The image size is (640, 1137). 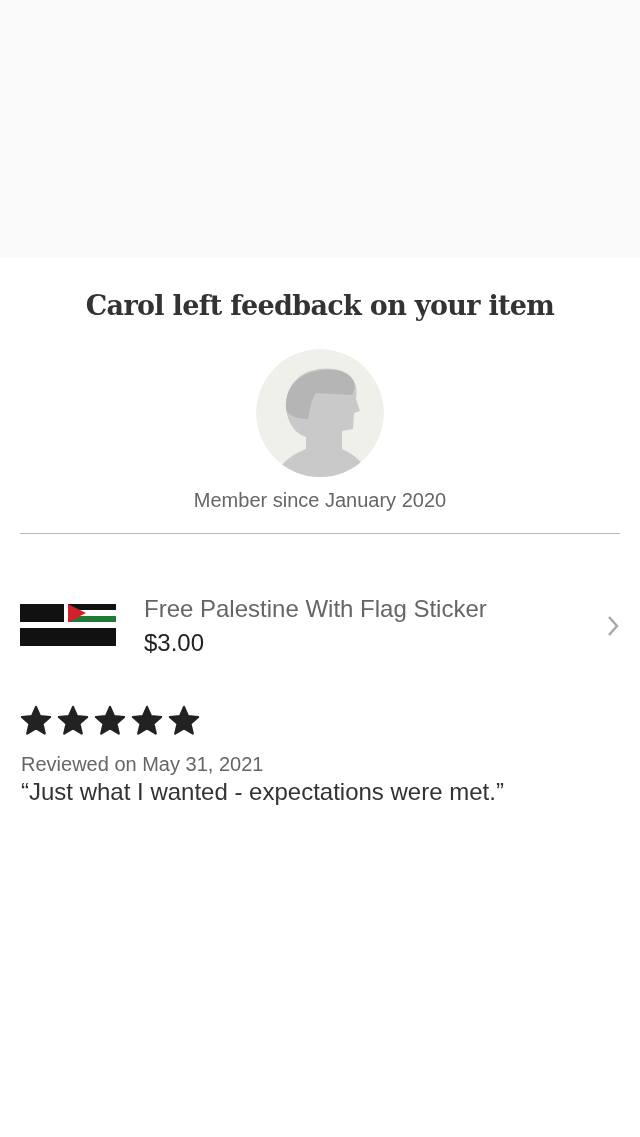 What do you see at coordinates (143, 764) in the screenshot?
I see `review-date: Reviewed on May 31, 2021` at bounding box center [143, 764].